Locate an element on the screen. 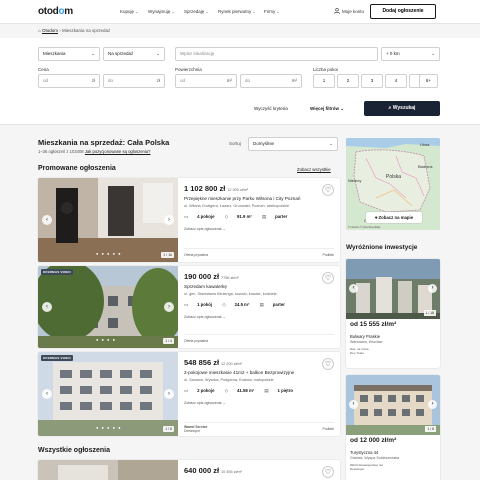  add-listing-button: Dodaj ogłoszenie is located at coordinates (403, 11).